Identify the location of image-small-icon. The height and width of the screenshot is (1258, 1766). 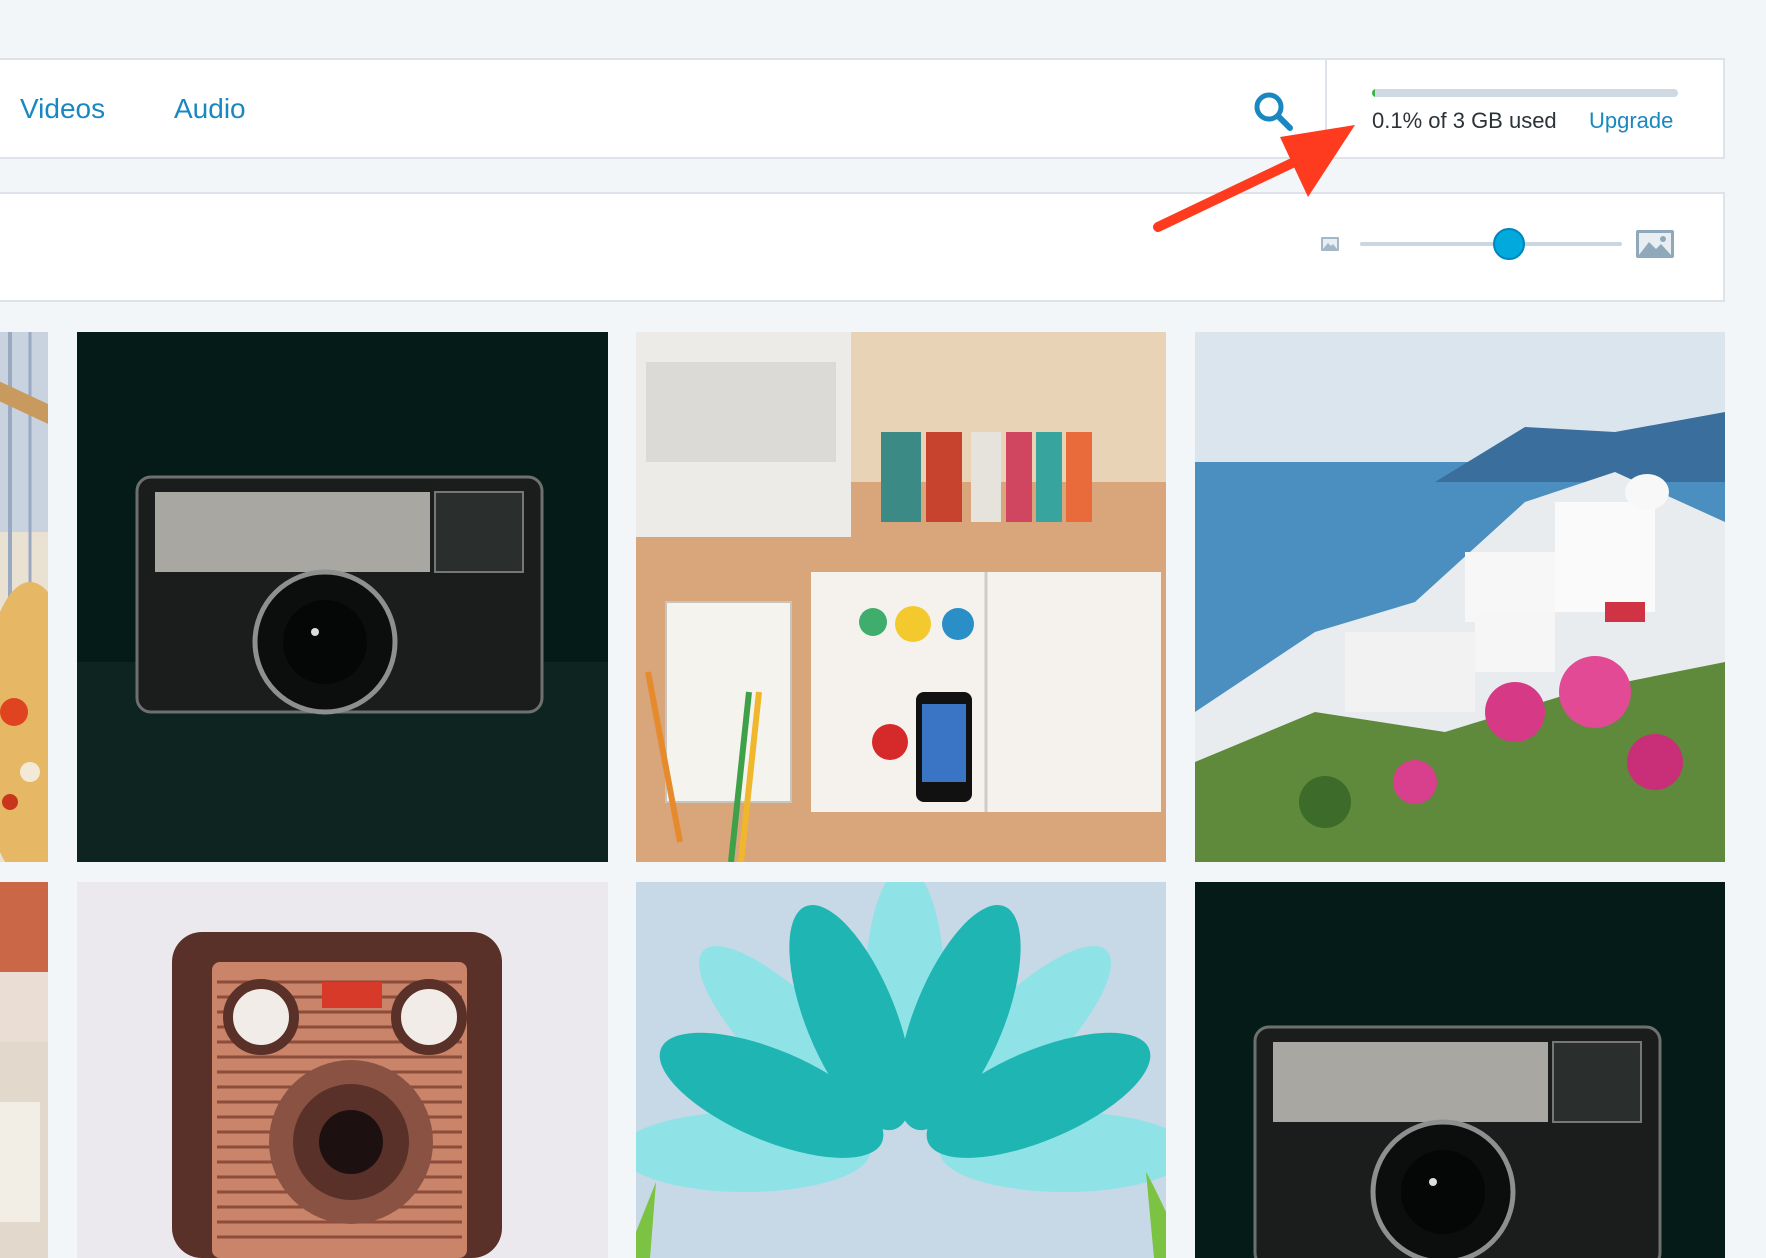
(1330, 244).